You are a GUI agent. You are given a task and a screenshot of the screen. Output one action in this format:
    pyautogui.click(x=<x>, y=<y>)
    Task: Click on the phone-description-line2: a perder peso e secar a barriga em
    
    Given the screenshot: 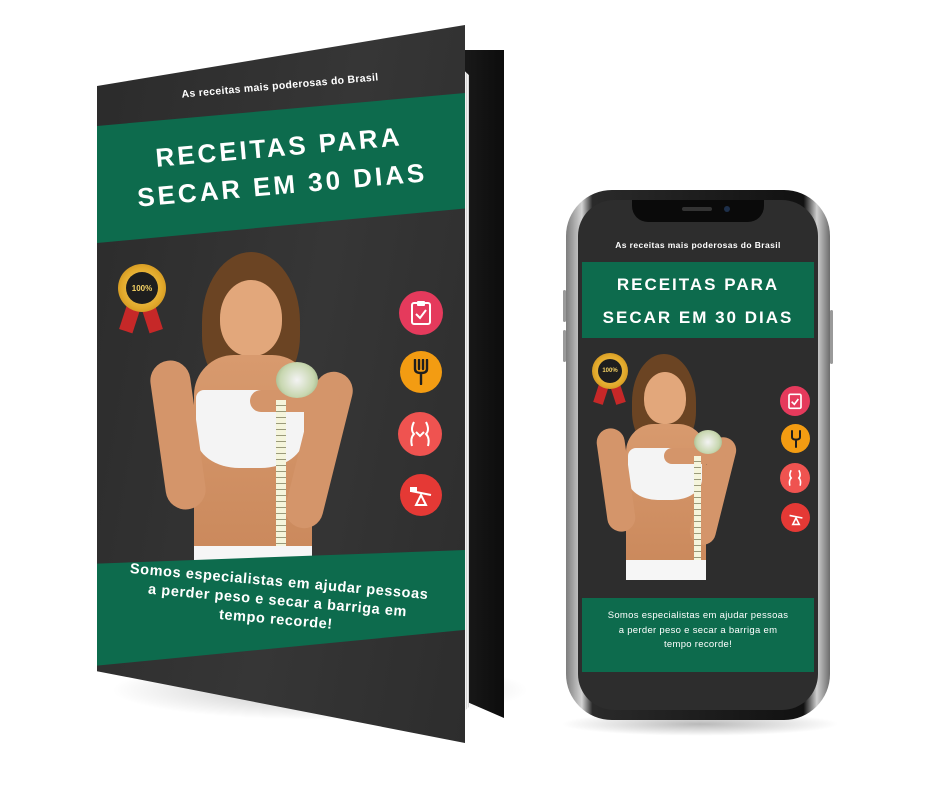 What is the action you would take?
    pyautogui.click(x=698, y=630)
    